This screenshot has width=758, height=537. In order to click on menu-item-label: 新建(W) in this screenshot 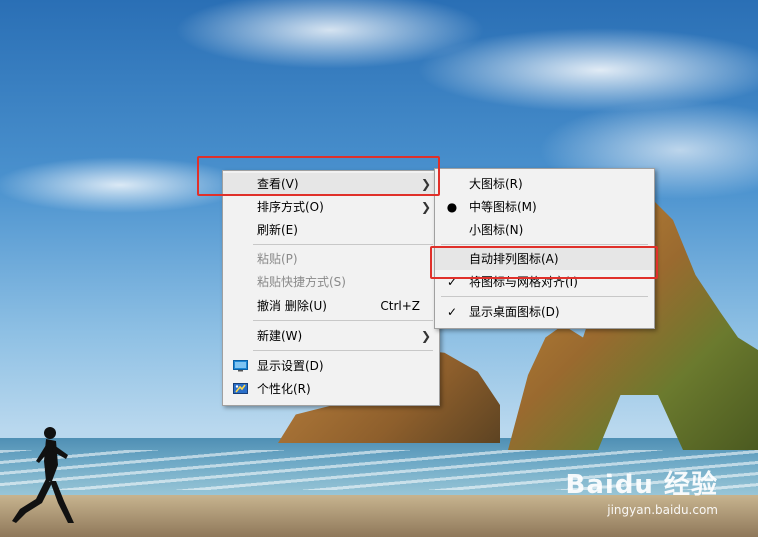, I will do `click(280, 336)`.